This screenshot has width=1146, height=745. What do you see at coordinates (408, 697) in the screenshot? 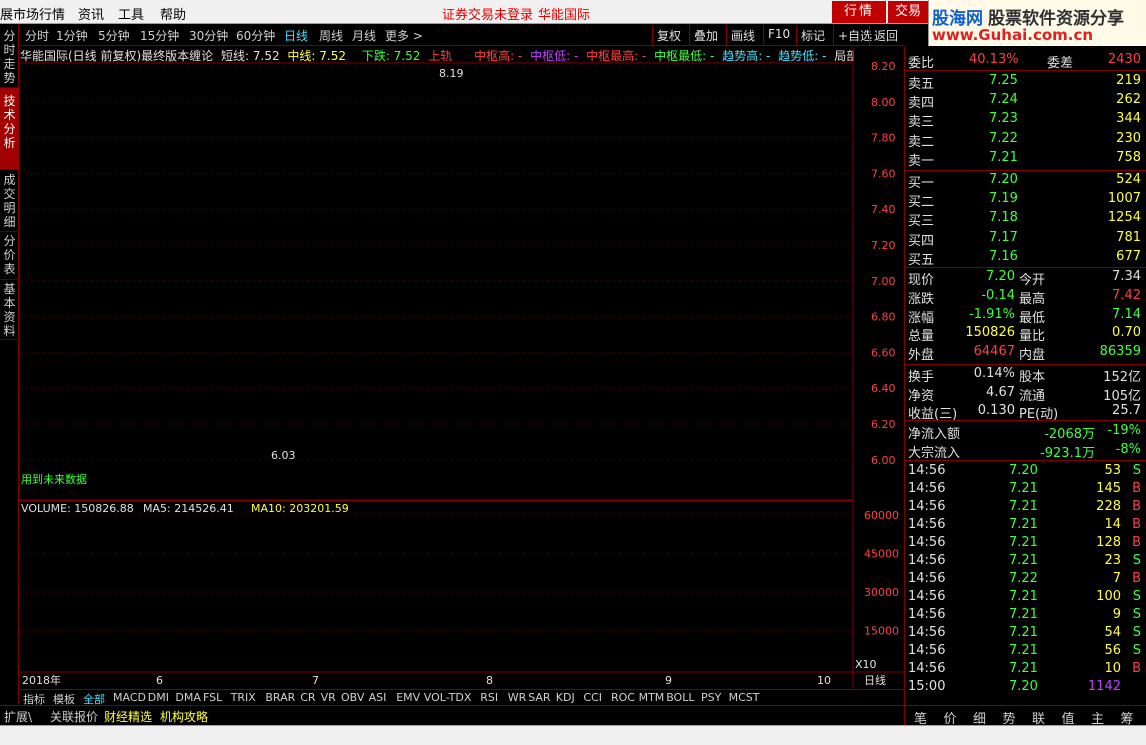
I see `indicator-tab: EMV` at bounding box center [408, 697].